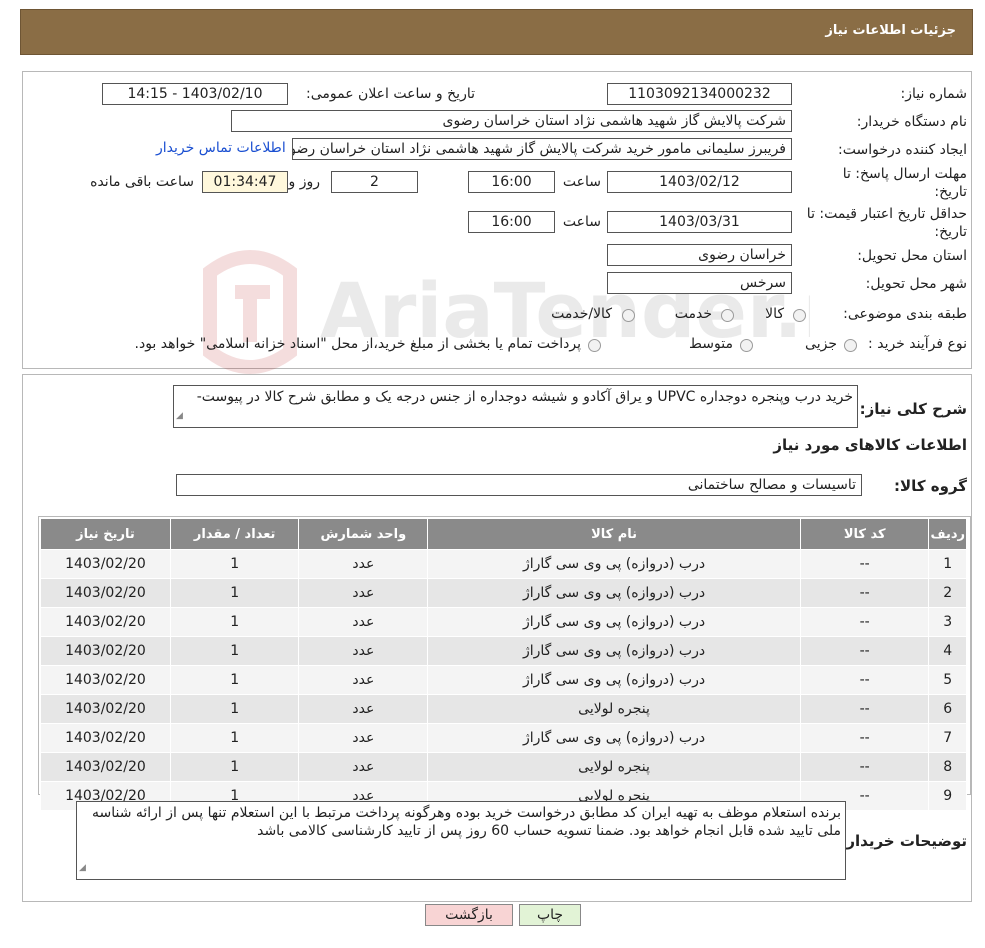 This screenshot has height=948, width=985. Describe the element at coordinates (864, 534) in the screenshot. I see `col-header-item-code: کد کالا` at that location.